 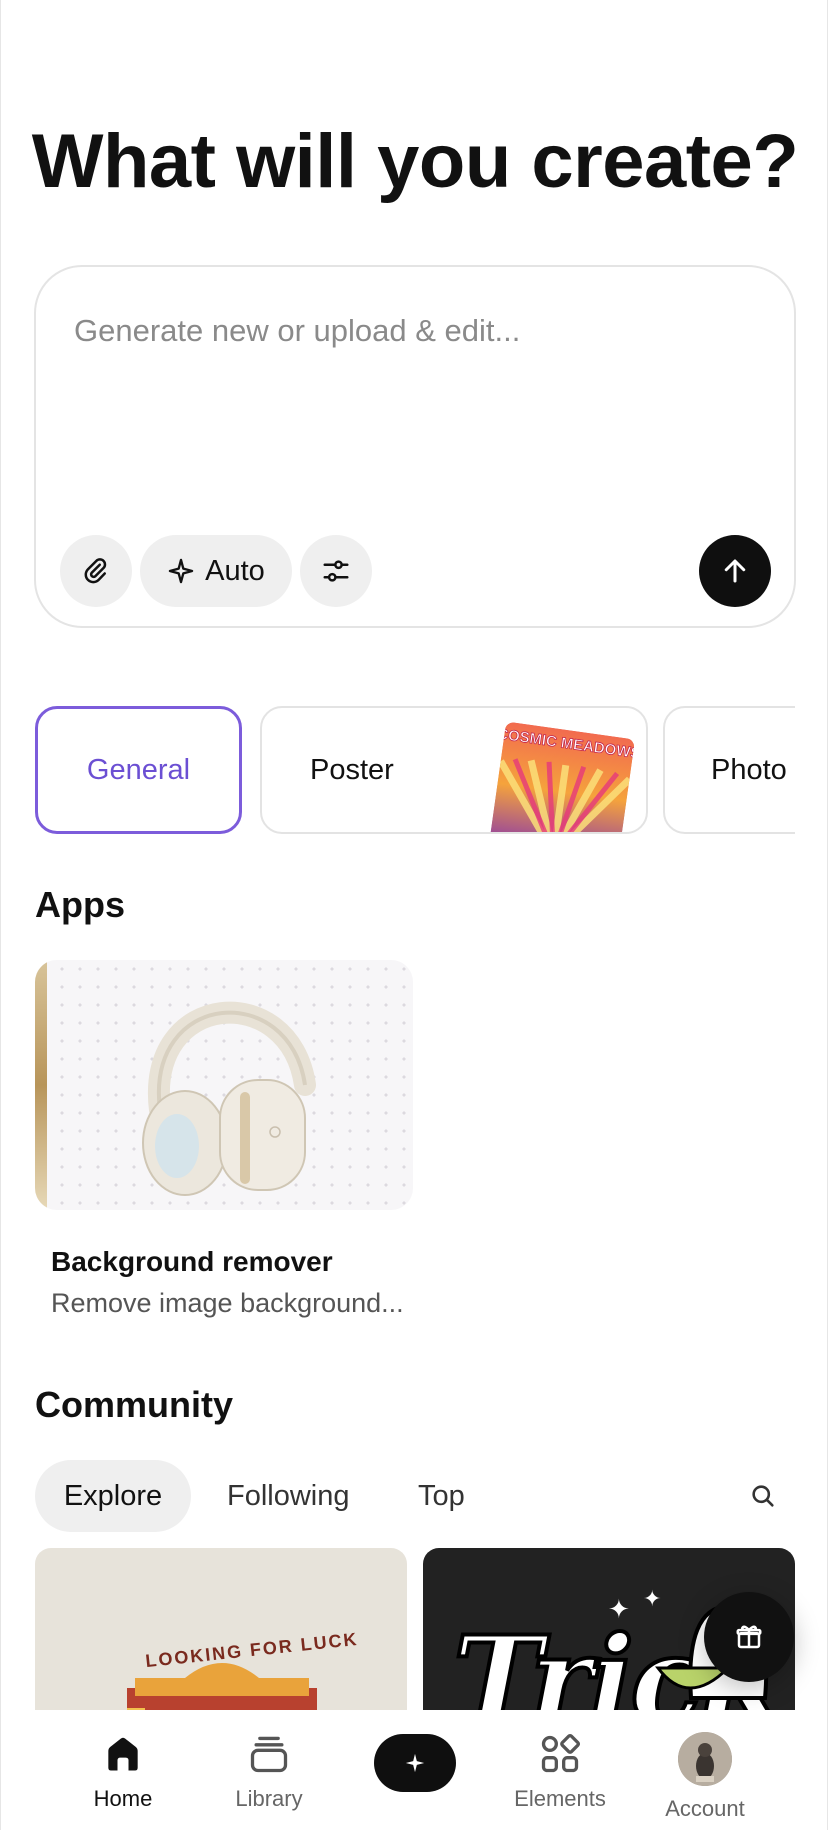 What do you see at coordinates (134, 1404) in the screenshot?
I see `community-heading: Community` at bounding box center [134, 1404].